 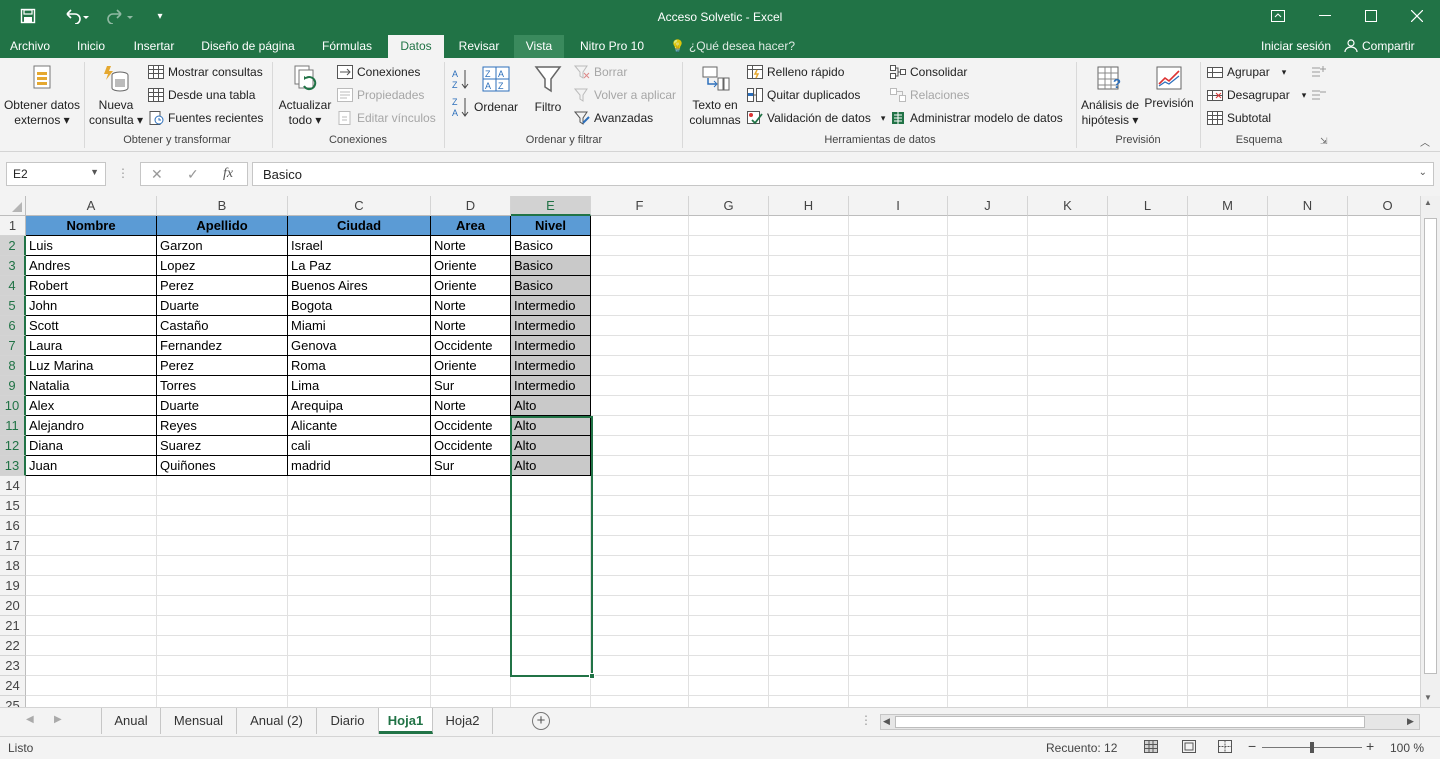 What do you see at coordinates (222, 246) in the screenshot?
I see `table-cell: Garzon` at bounding box center [222, 246].